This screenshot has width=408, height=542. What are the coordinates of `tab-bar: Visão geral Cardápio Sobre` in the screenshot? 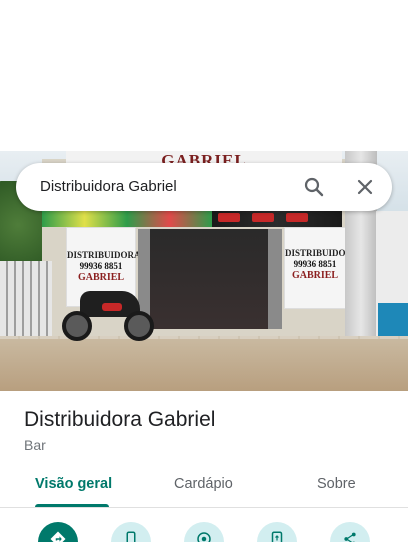 It's located at (204, 488).